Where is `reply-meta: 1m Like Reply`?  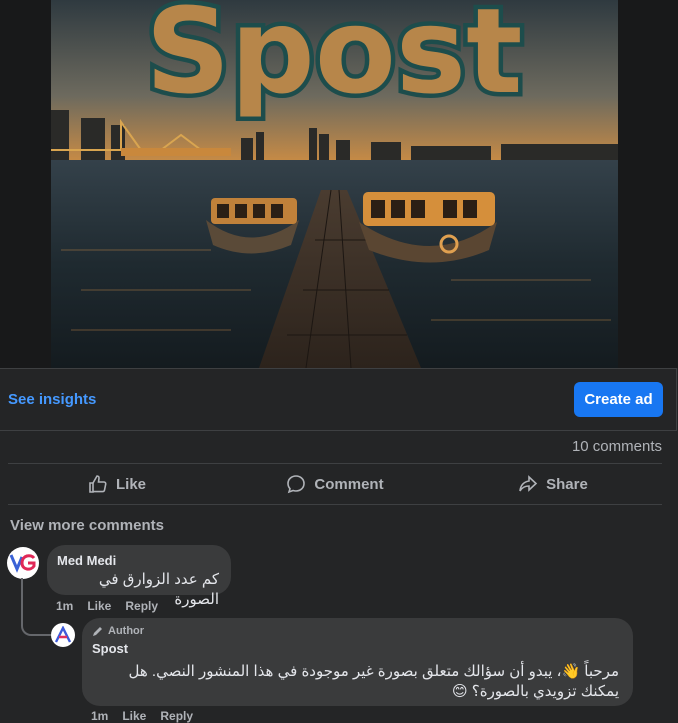
reply-meta: 1m Like Reply is located at coordinates (142, 716).